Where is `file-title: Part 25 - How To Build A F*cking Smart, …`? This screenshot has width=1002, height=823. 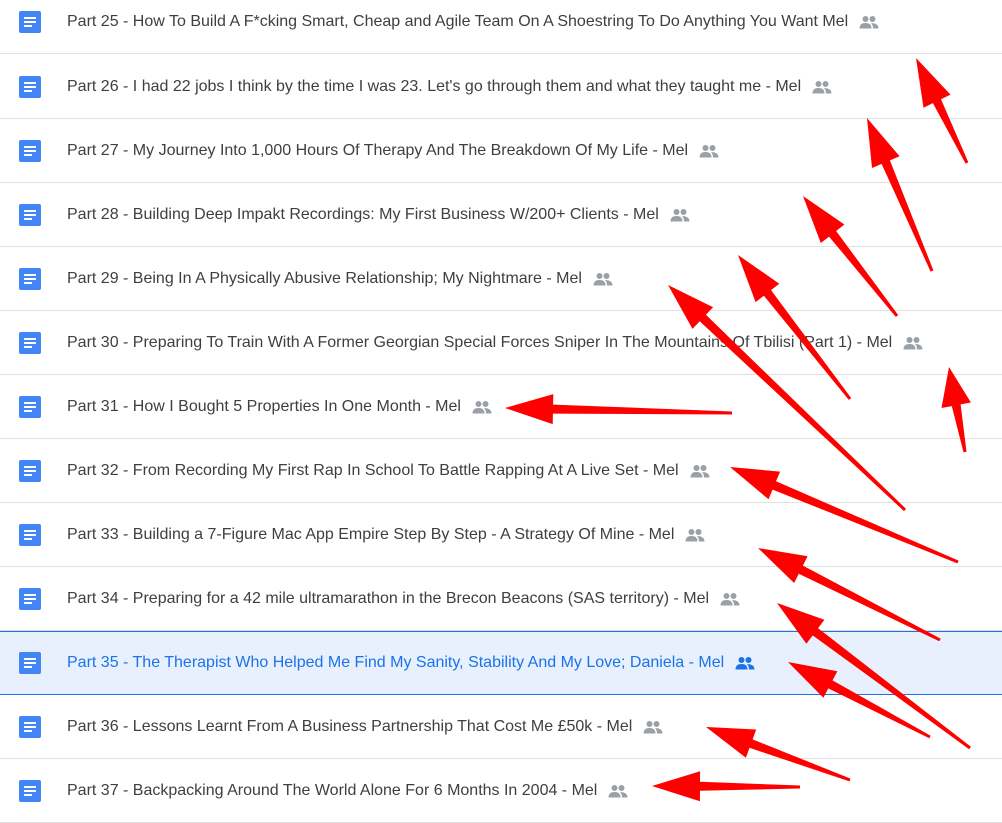
file-title: Part 25 - How To Build A F*cking Smart, … is located at coordinates (458, 21).